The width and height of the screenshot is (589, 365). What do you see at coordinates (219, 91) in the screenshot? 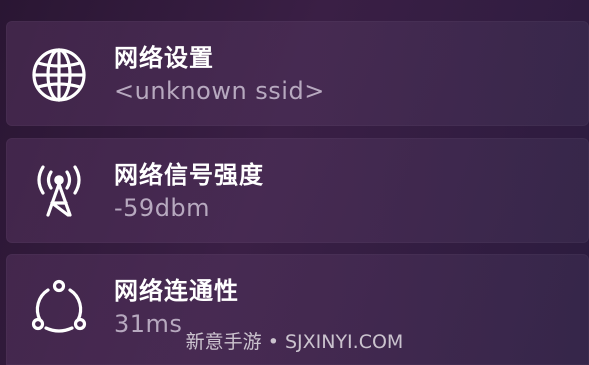
I see `ssid-value: <unknown ssid>` at bounding box center [219, 91].